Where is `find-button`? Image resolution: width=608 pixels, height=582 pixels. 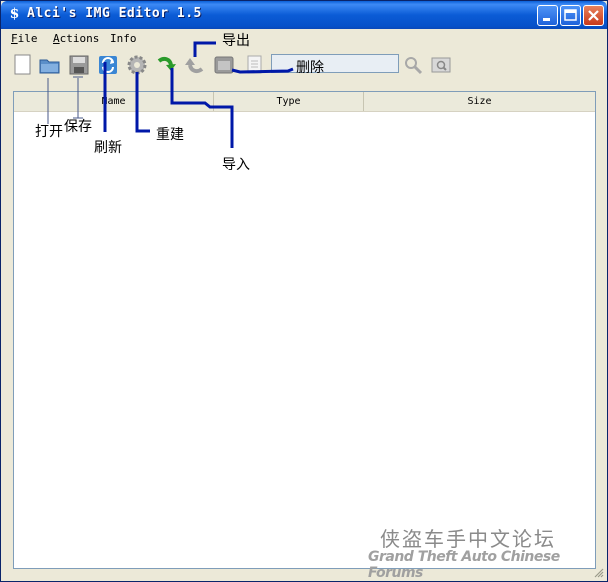
find-button is located at coordinates (413, 65).